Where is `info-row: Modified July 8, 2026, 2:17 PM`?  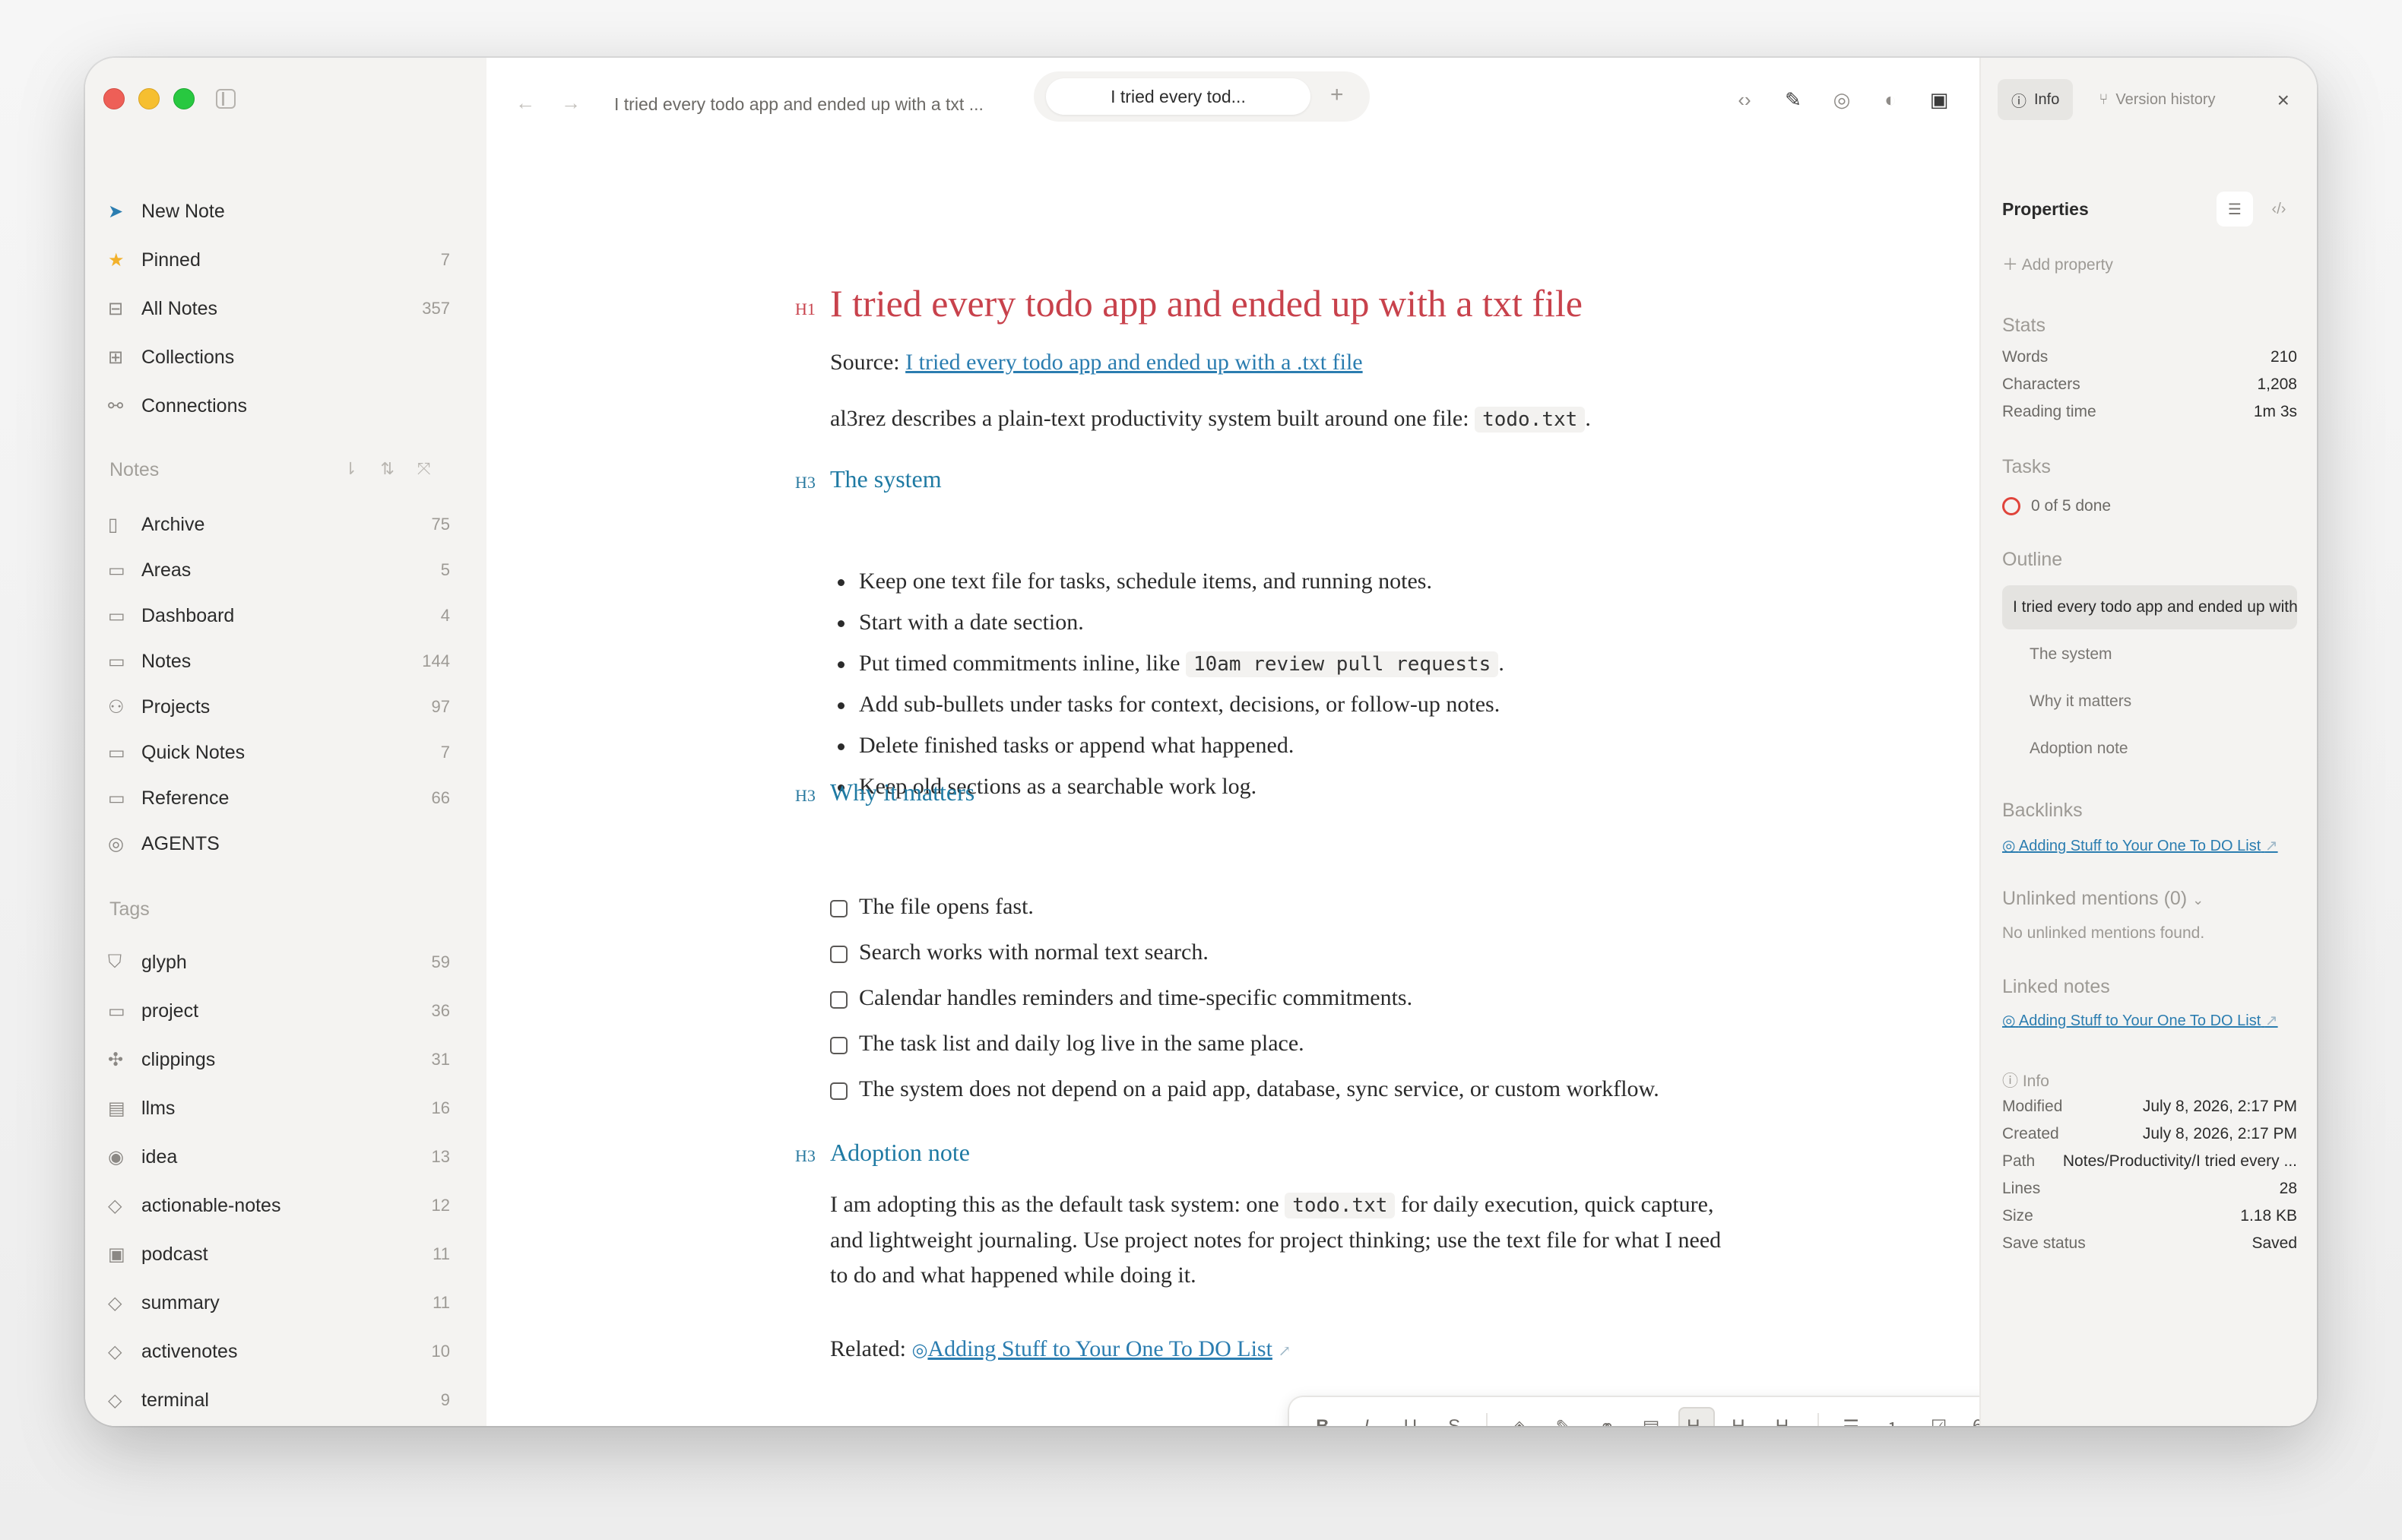
info-row: Modified July 8, 2026, 2:17 PM is located at coordinates (2150, 1106).